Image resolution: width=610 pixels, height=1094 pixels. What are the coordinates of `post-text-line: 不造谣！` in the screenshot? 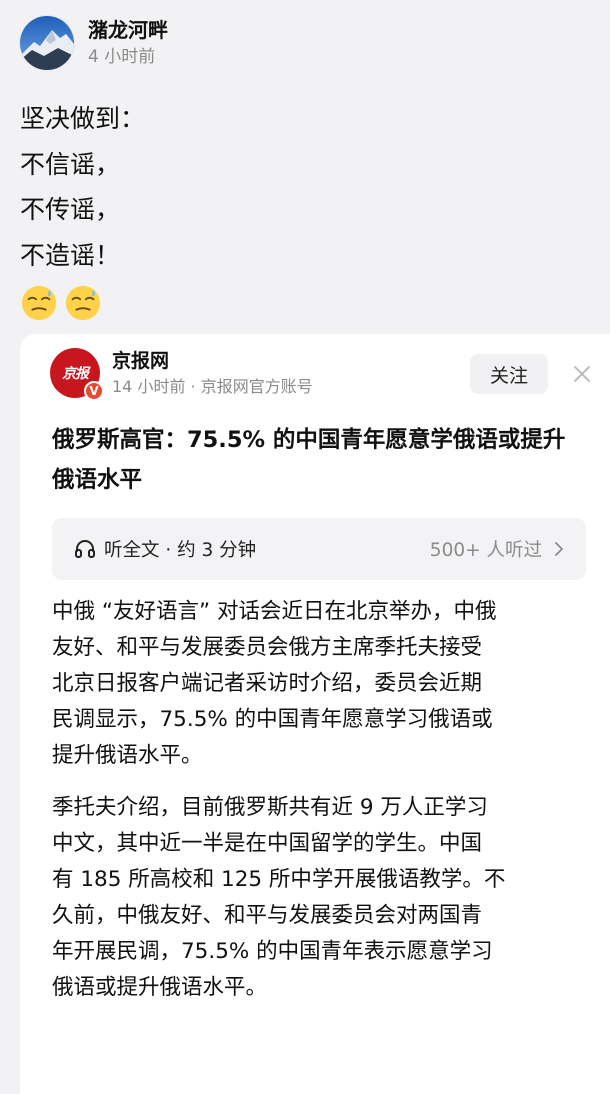 It's located at (70, 255).